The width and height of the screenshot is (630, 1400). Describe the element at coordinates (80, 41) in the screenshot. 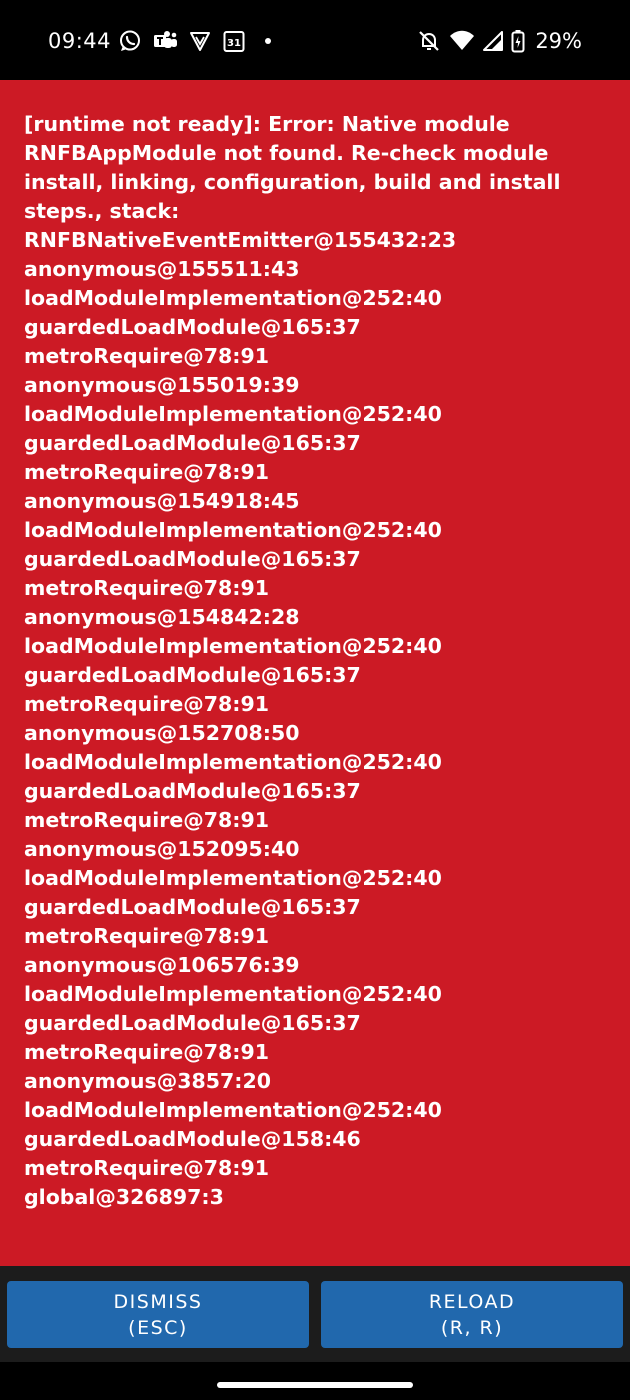

I see `status-time: 09:44` at that location.